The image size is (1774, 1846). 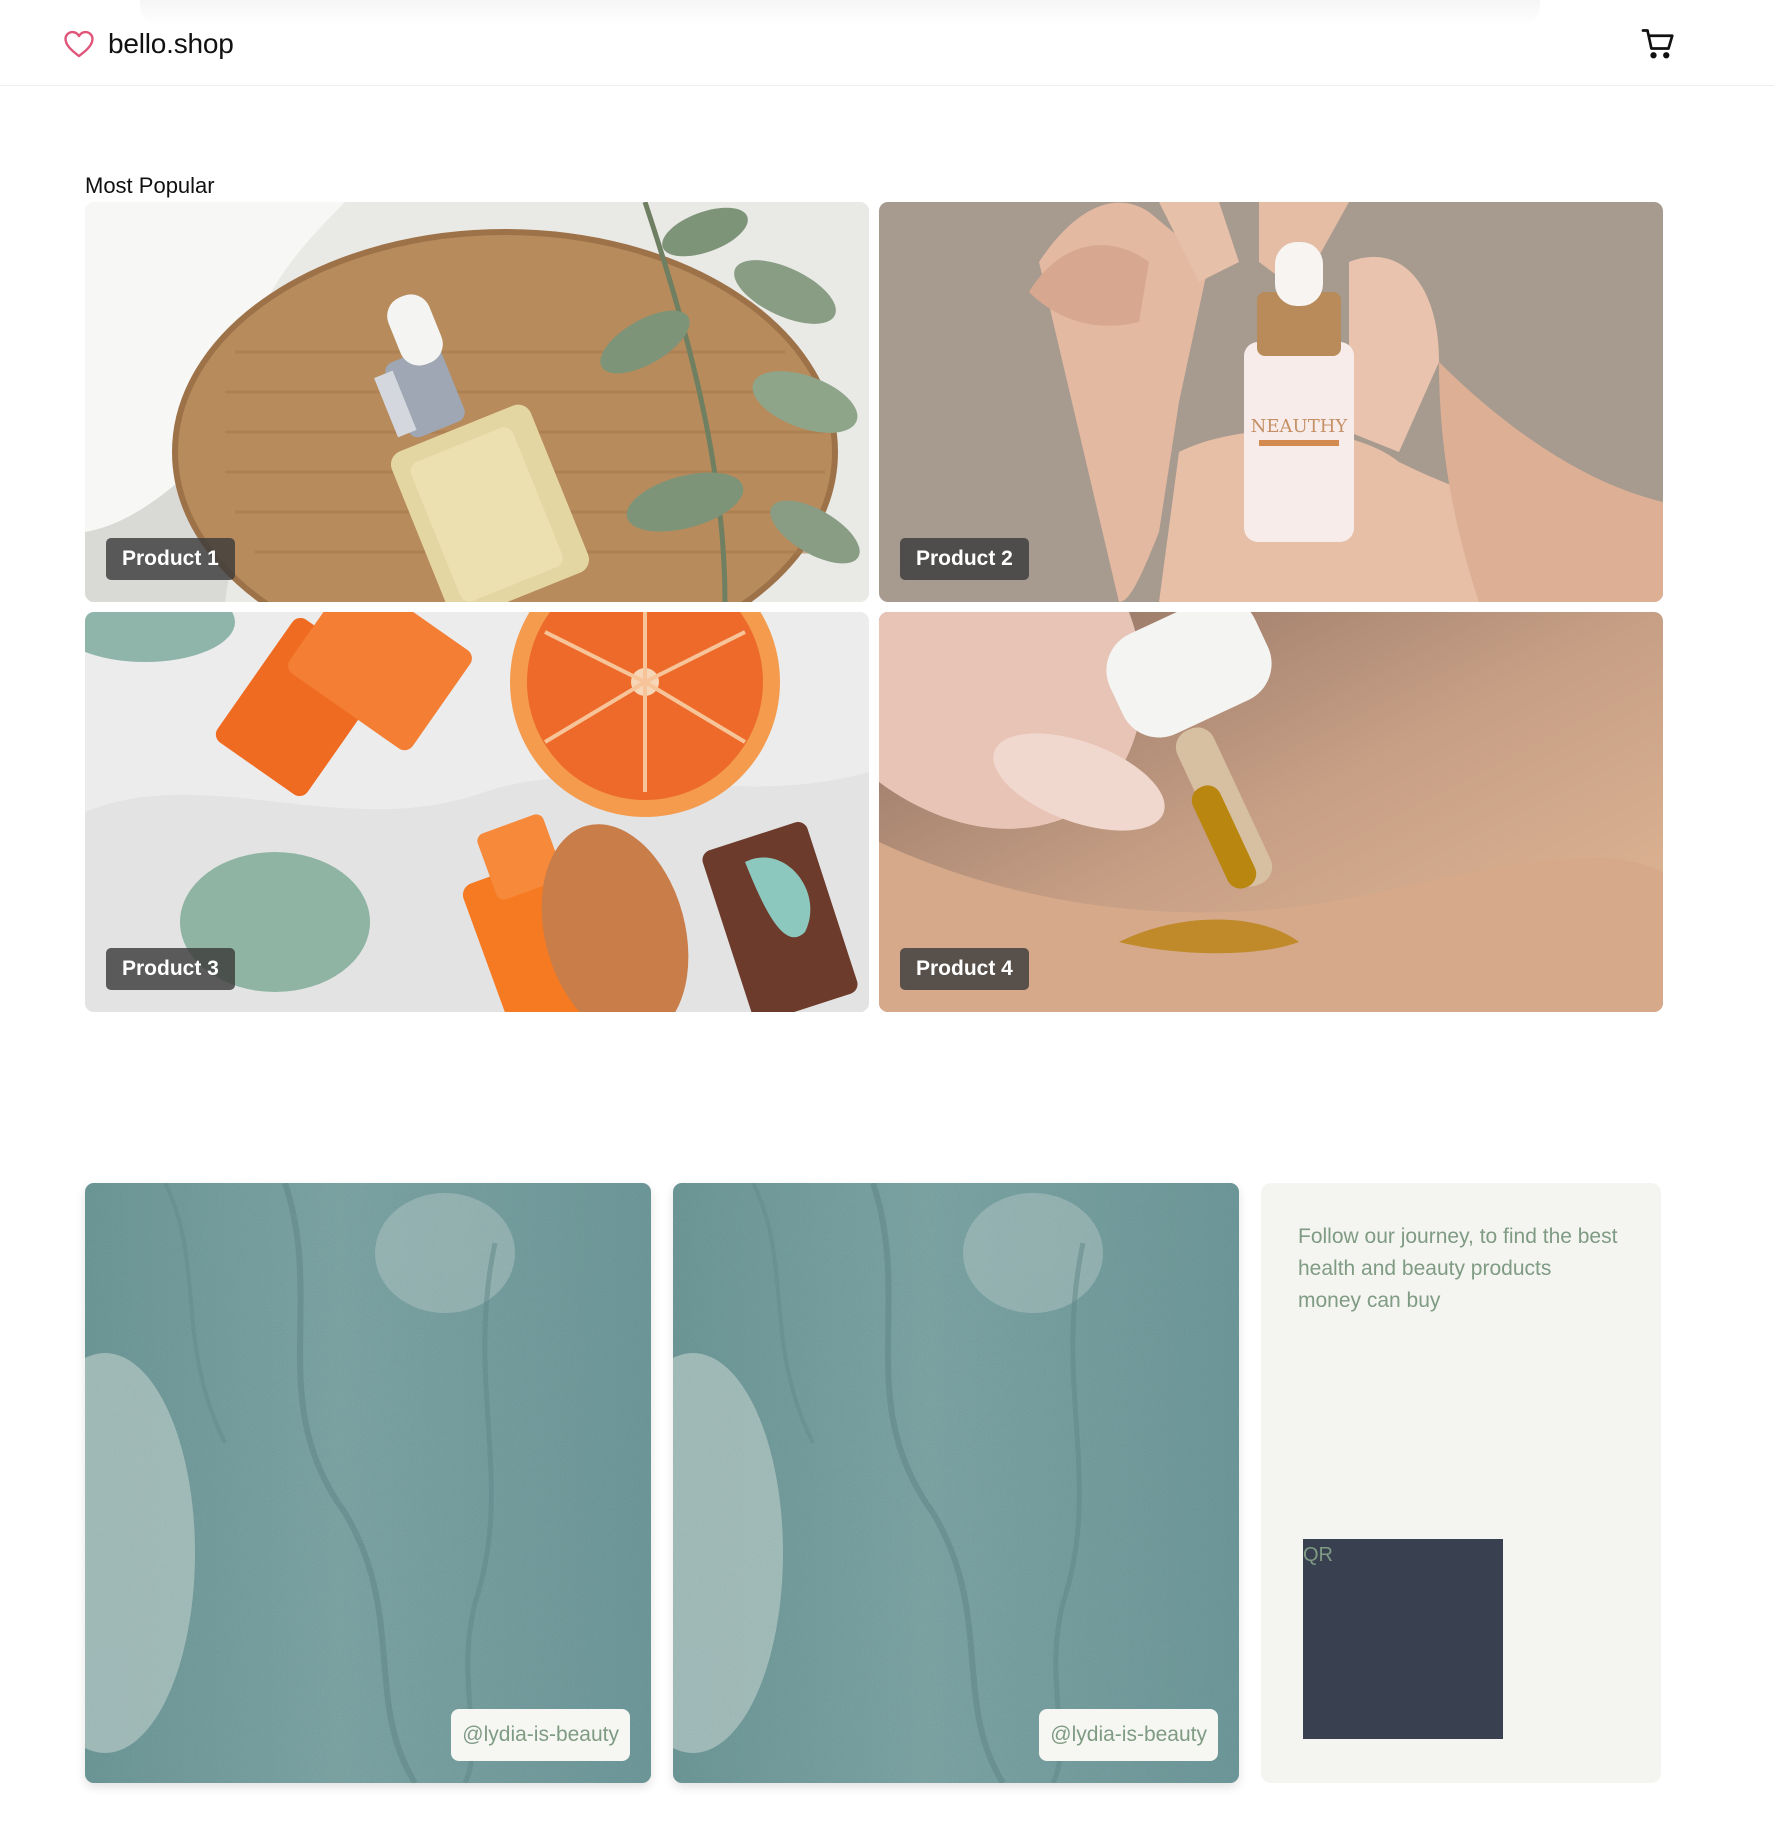 What do you see at coordinates (840, 13) in the screenshot?
I see `header-shadow` at bounding box center [840, 13].